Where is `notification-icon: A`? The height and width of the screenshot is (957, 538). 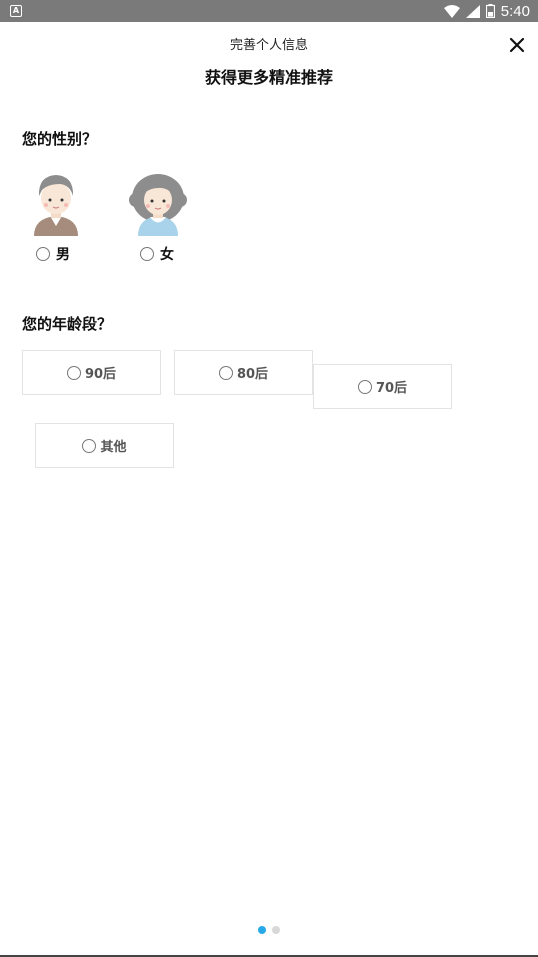 notification-icon: A is located at coordinates (16, 11).